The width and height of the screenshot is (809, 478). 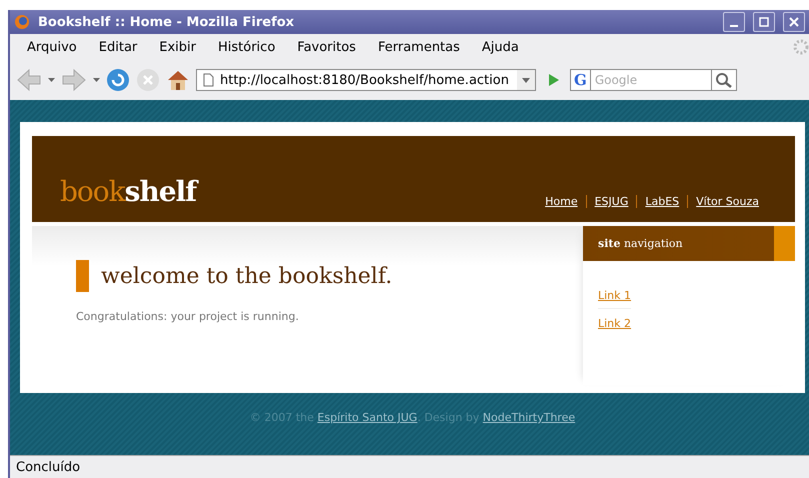 What do you see at coordinates (734, 22) in the screenshot?
I see `minimize-button` at bounding box center [734, 22].